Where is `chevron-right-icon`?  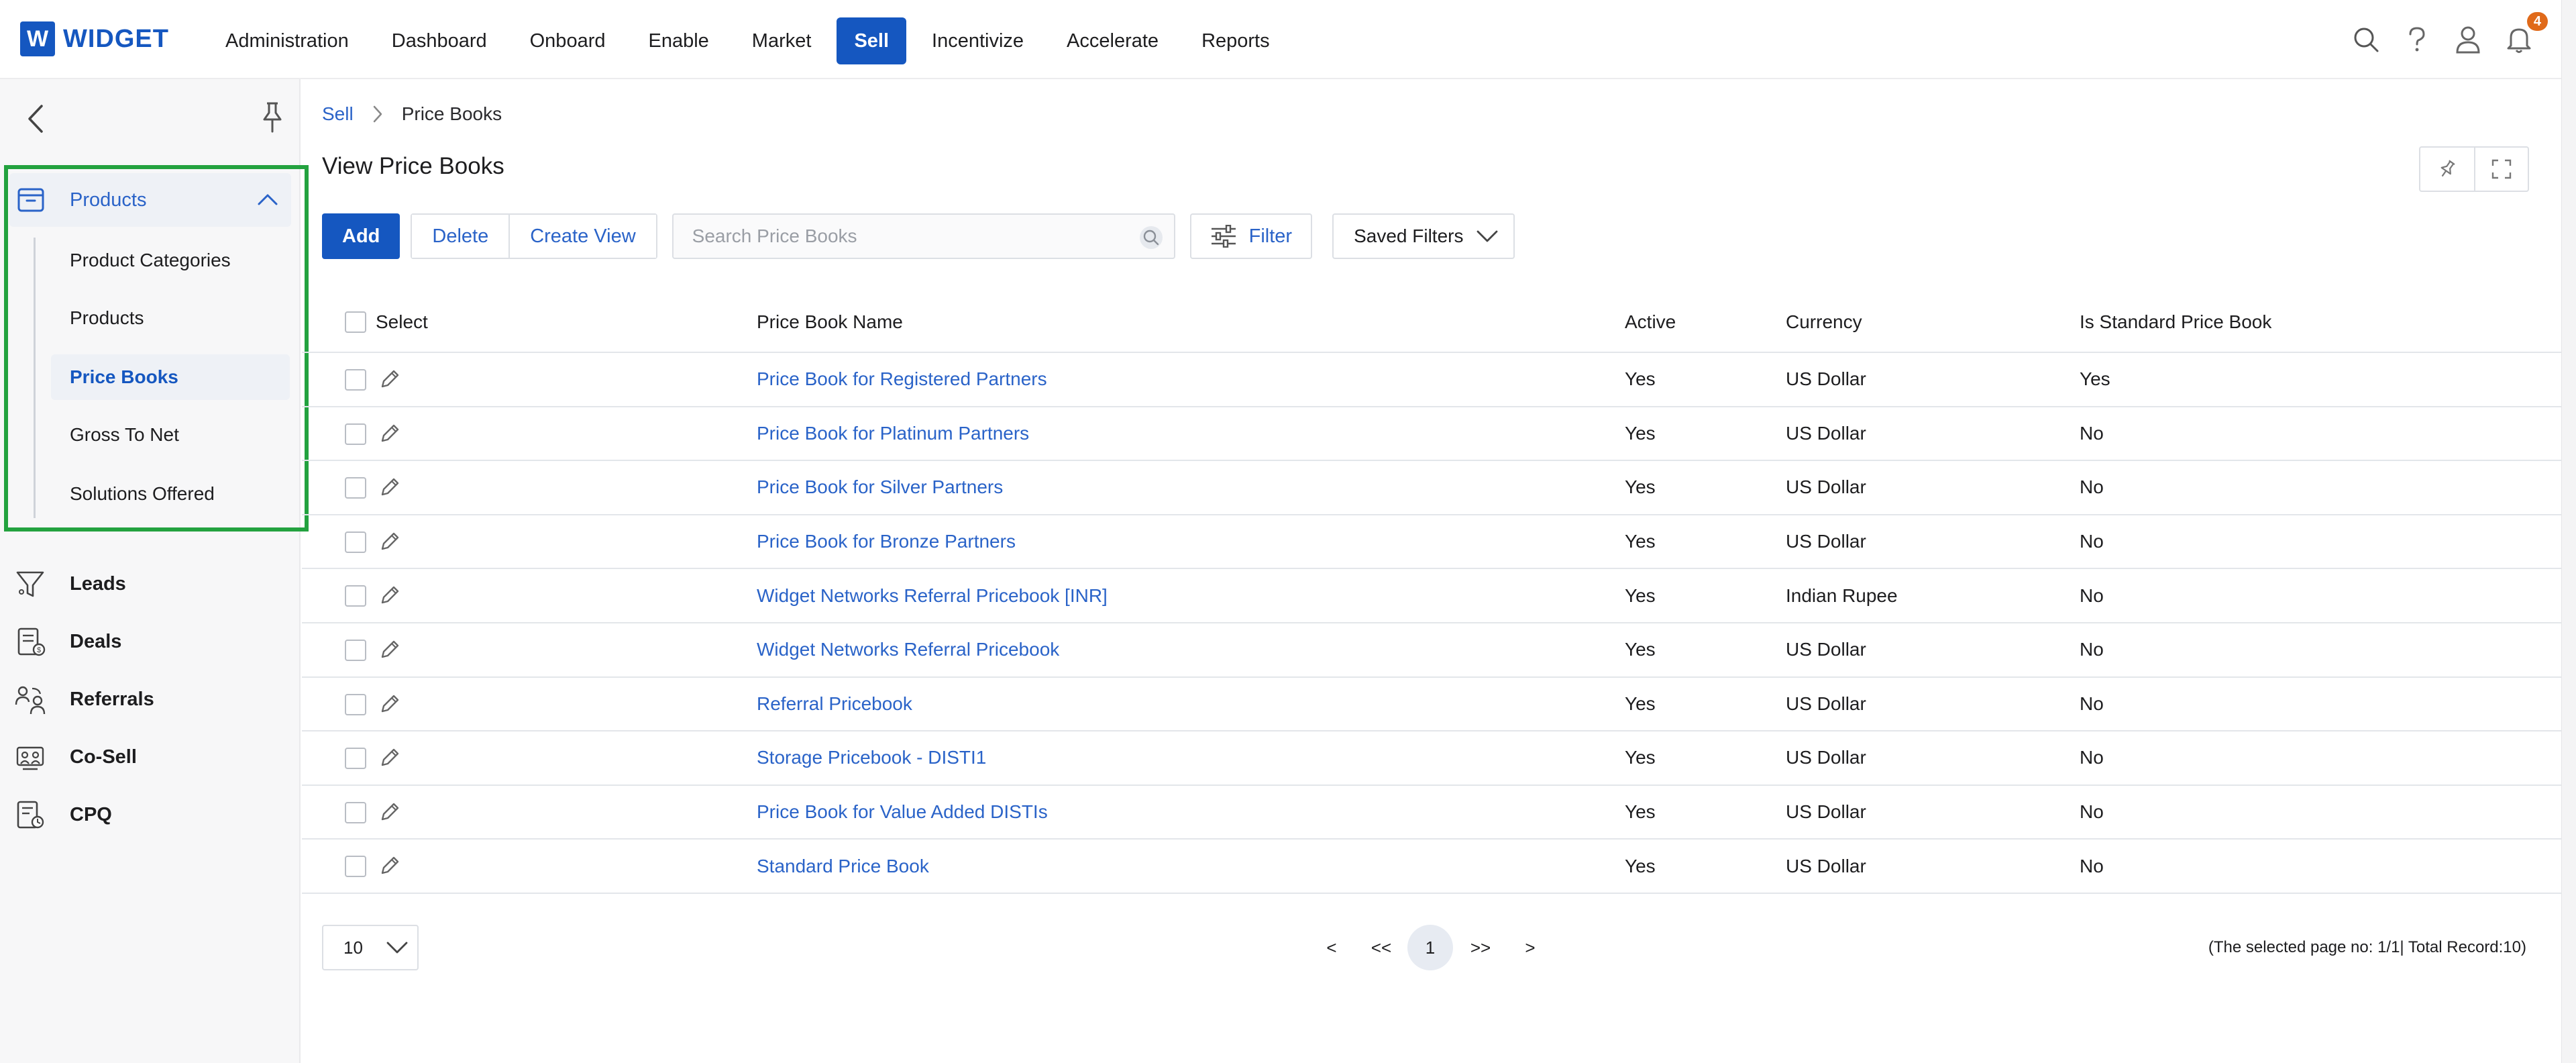
chevron-right-icon is located at coordinates (377, 114).